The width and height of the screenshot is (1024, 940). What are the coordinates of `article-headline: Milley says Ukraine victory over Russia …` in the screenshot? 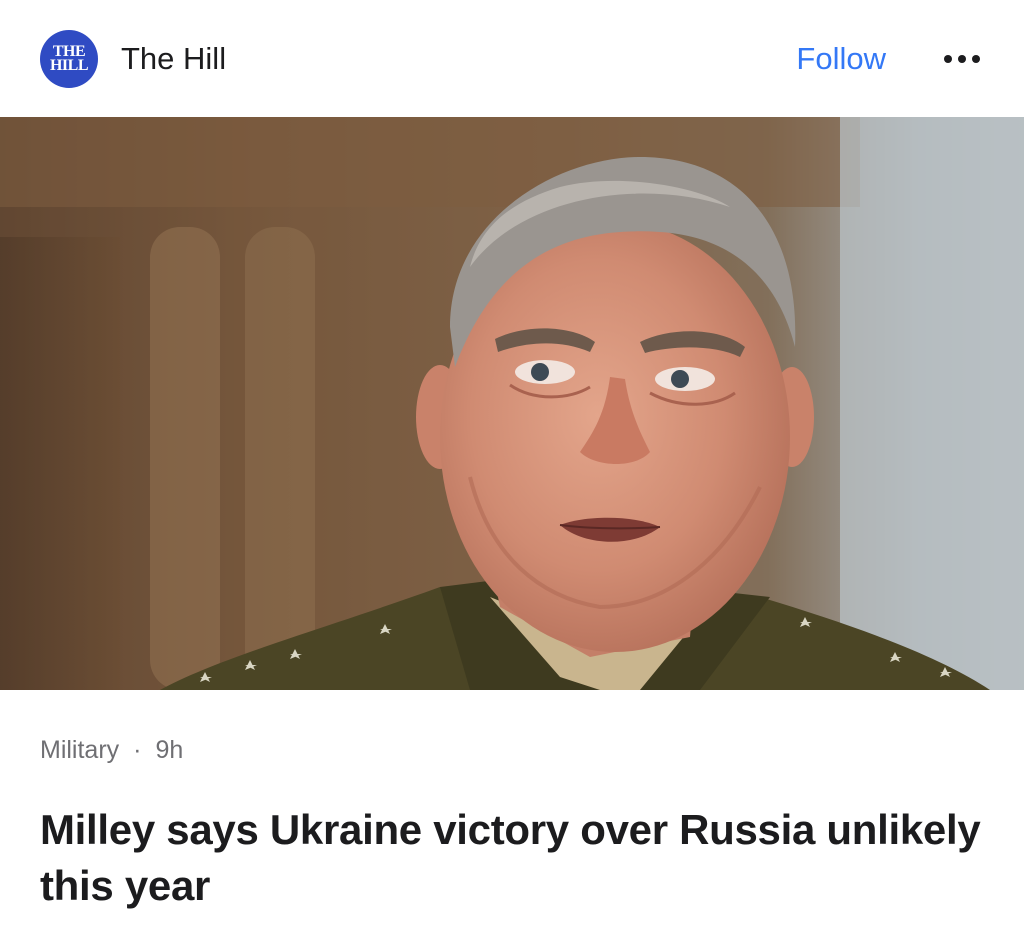 It's located at (515, 858).